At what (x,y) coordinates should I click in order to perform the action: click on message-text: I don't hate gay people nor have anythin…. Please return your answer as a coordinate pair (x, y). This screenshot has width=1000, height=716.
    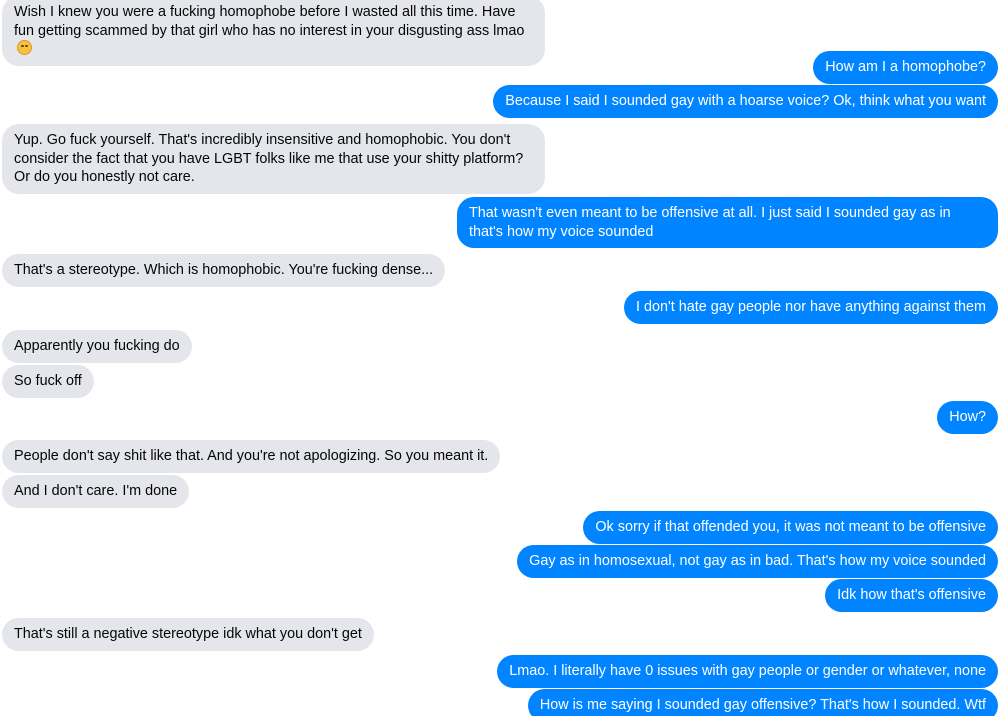
    Looking at the image, I should click on (811, 307).